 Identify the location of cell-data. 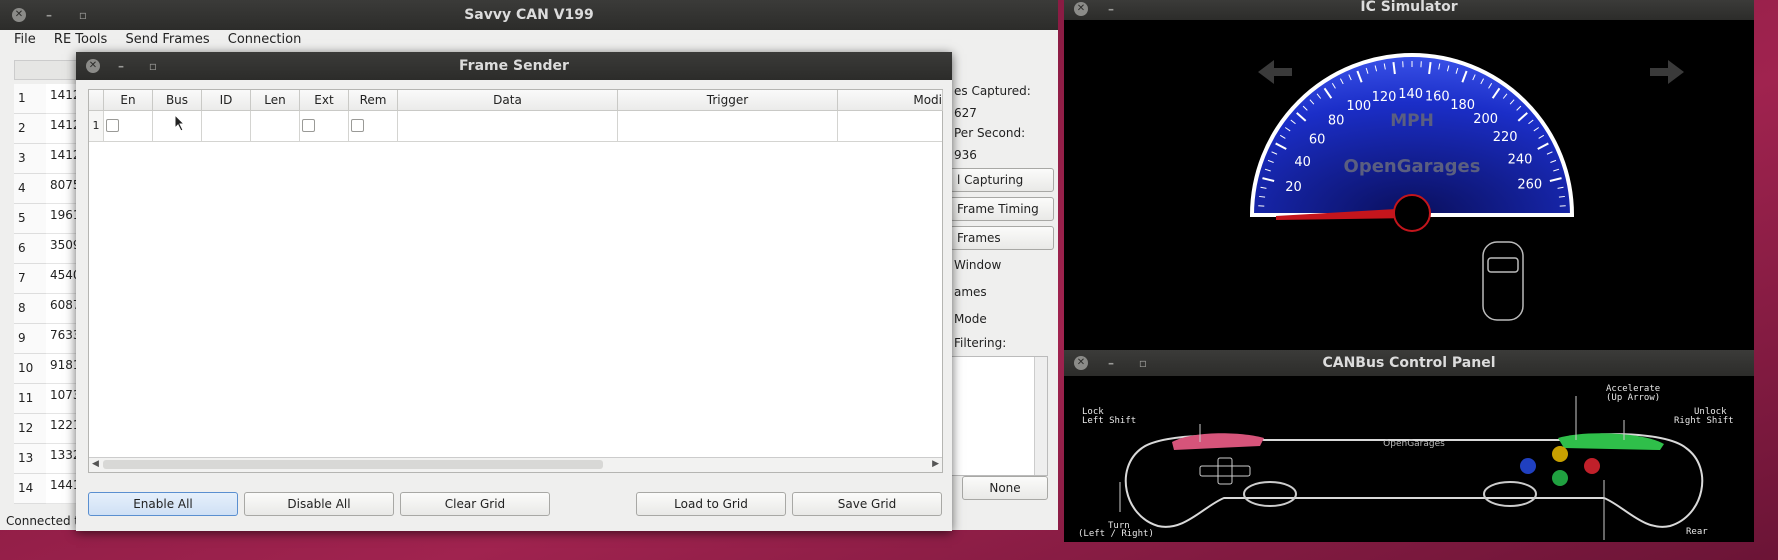
(508, 126).